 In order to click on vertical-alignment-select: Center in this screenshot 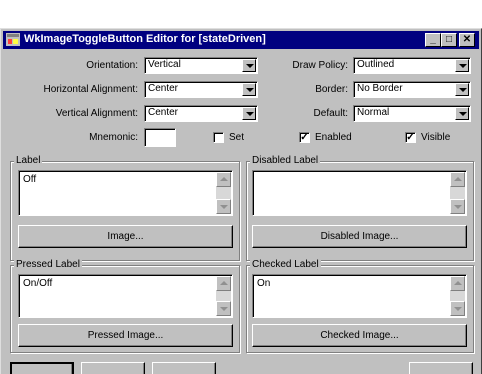, I will do `click(201, 113)`.